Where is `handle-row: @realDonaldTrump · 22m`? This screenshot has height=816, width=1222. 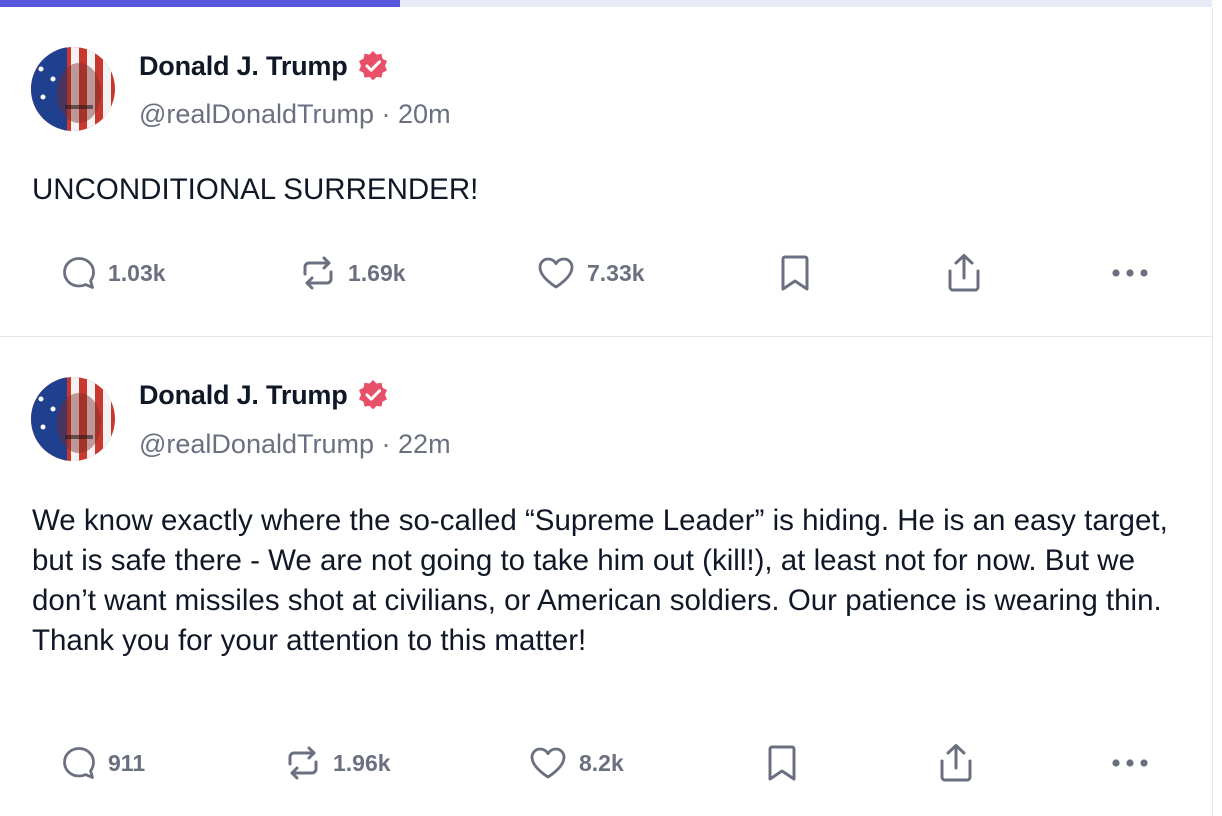 handle-row: @realDonaldTrump · 22m is located at coordinates (295, 444).